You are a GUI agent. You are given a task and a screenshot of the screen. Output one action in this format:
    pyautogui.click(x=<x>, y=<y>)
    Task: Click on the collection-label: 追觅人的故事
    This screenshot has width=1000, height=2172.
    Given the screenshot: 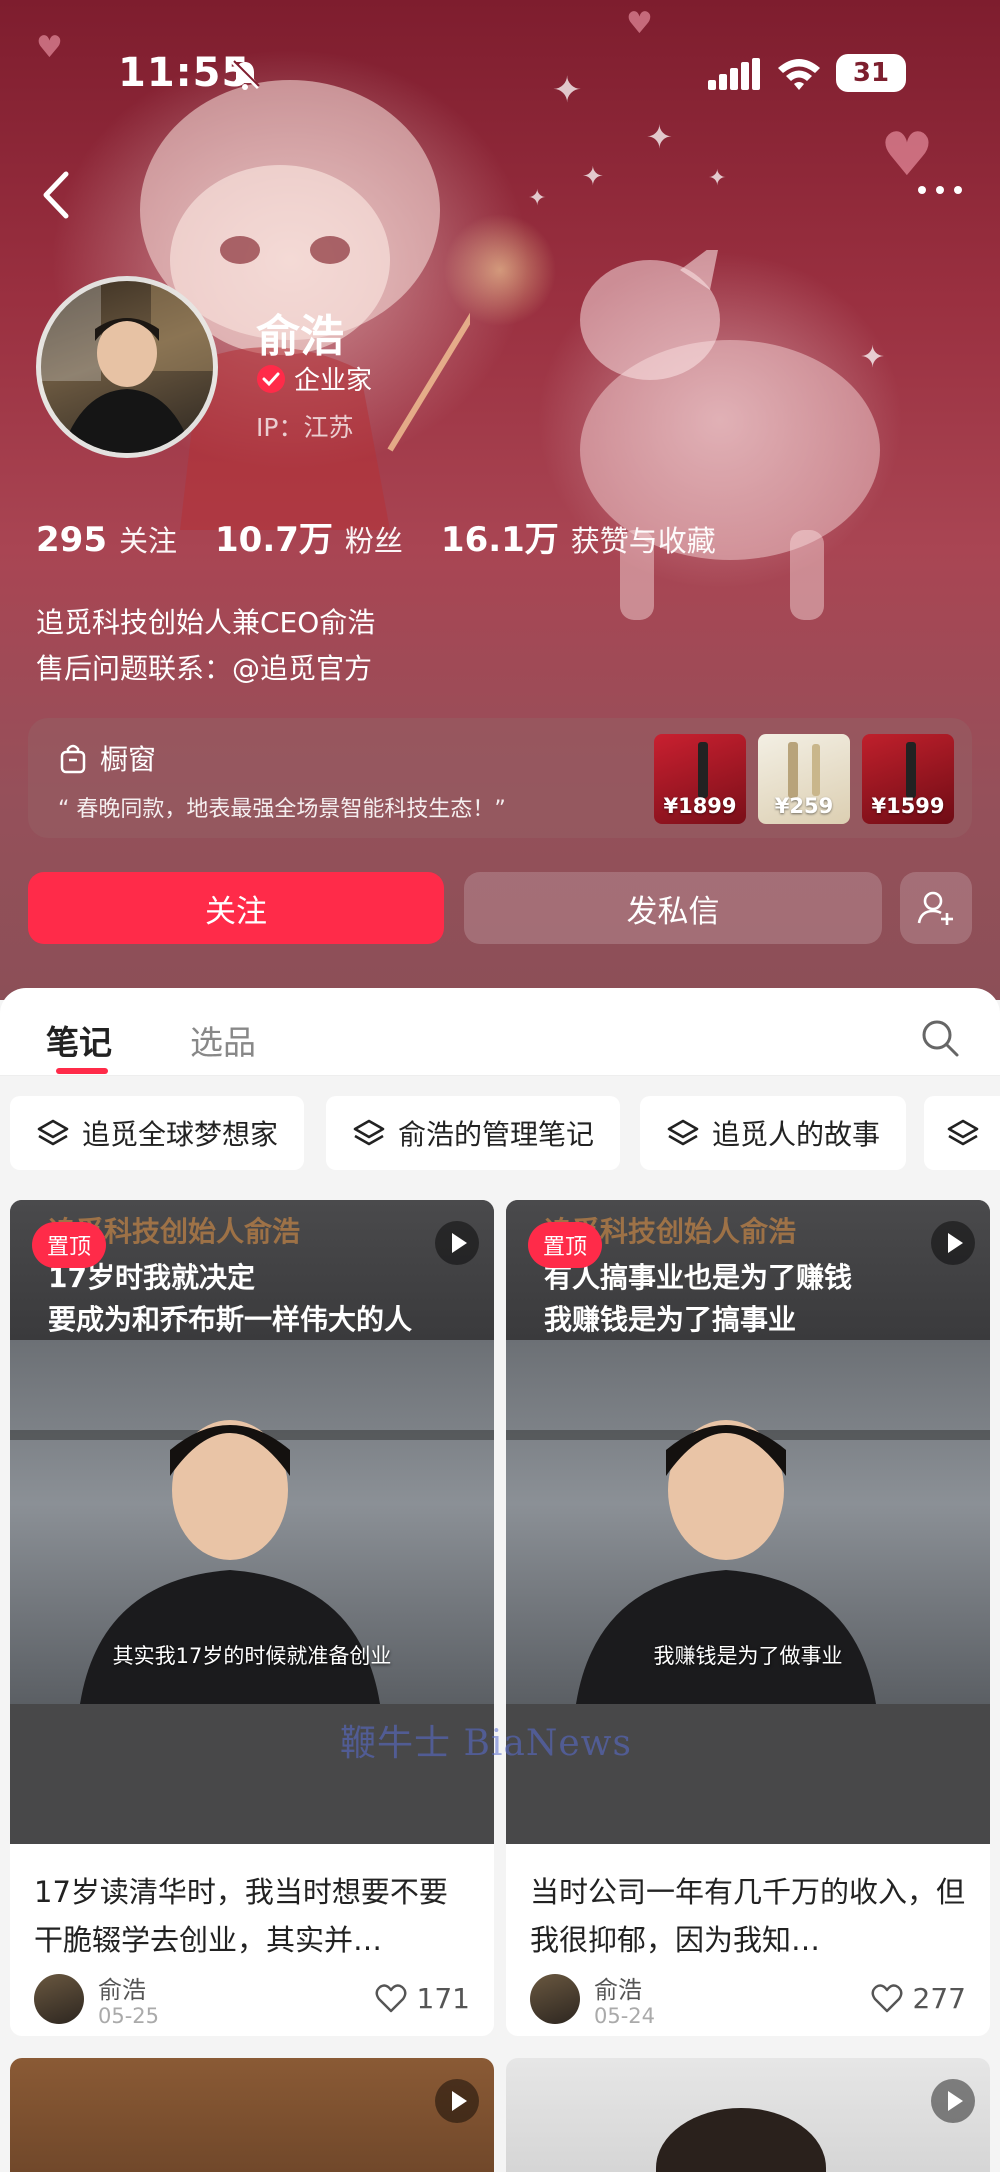 What is the action you would take?
    pyautogui.click(x=796, y=1134)
    